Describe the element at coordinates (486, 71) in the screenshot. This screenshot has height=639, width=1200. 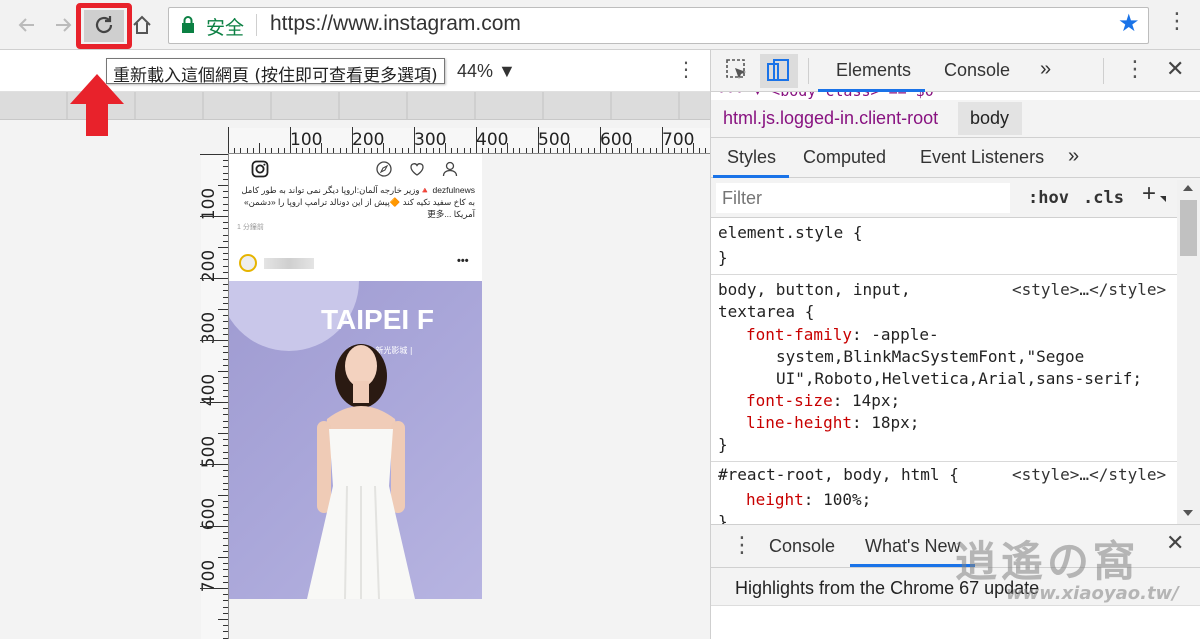
I see `zoom-select: 44% ▼` at that location.